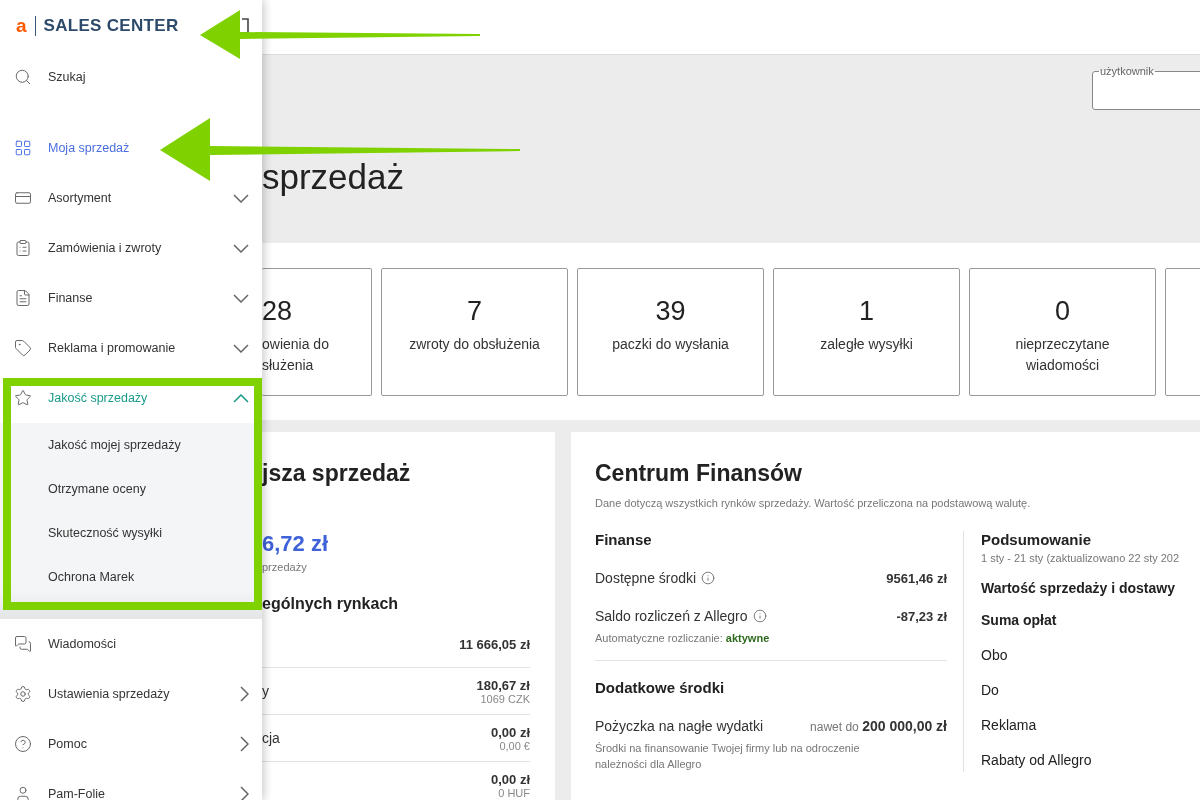 The height and width of the screenshot is (800, 1200). I want to click on market-value: 11 666,05 zł, so click(494, 644).